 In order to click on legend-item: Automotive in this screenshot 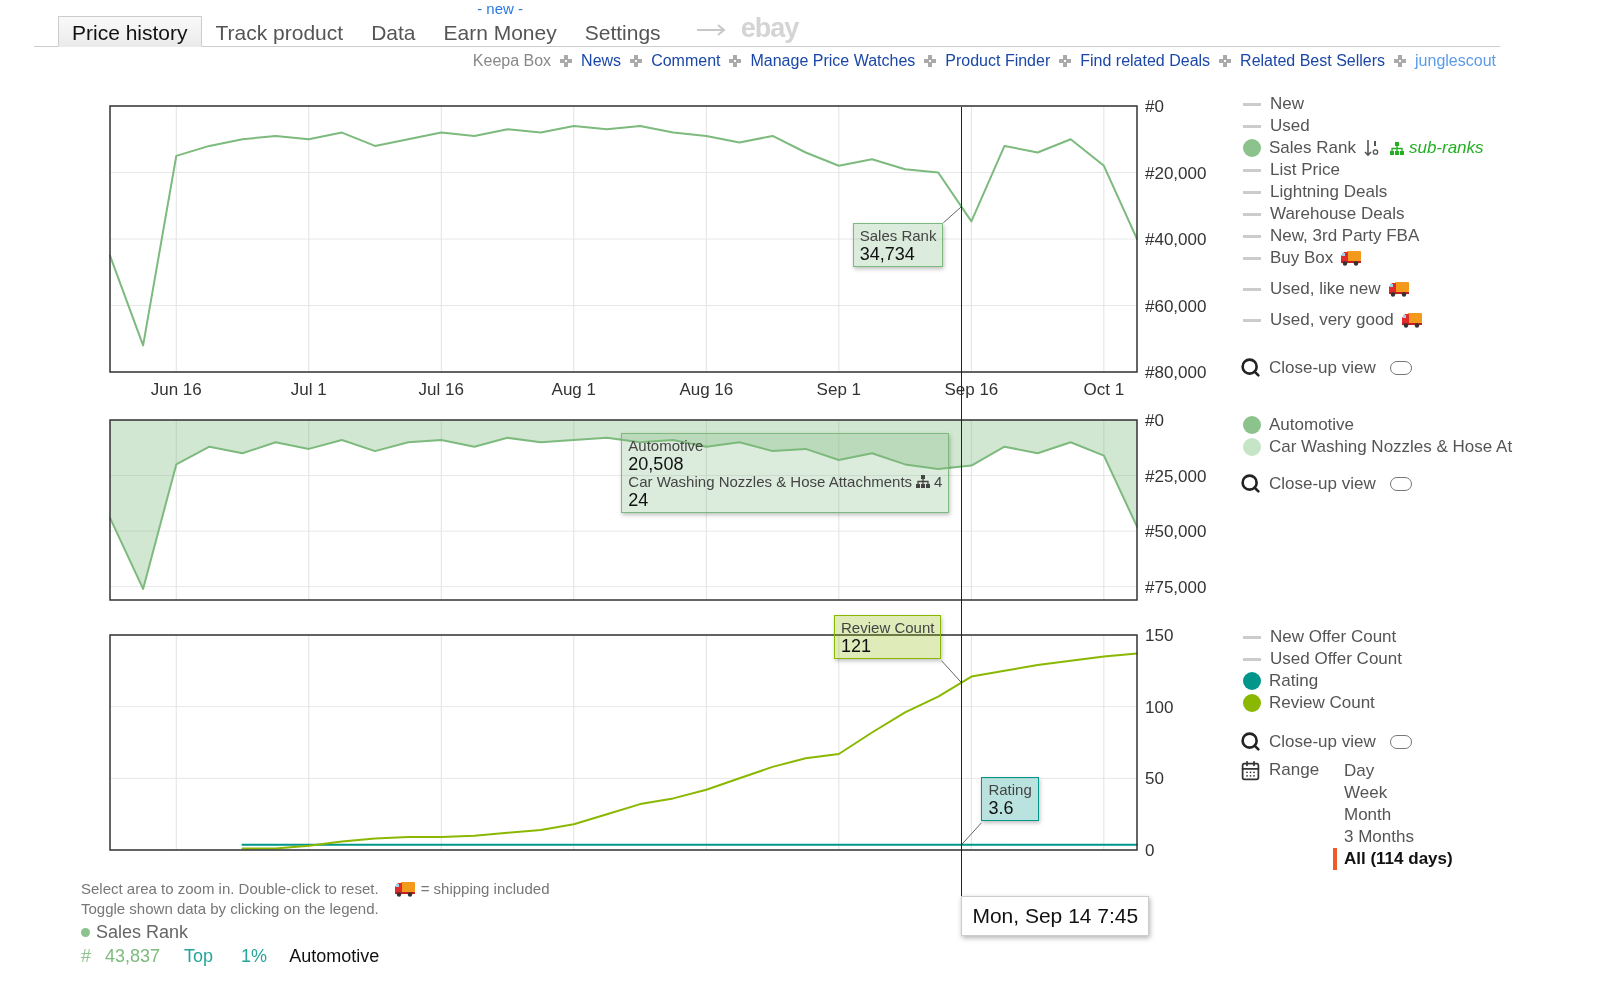, I will do `click(1297, 425)`.